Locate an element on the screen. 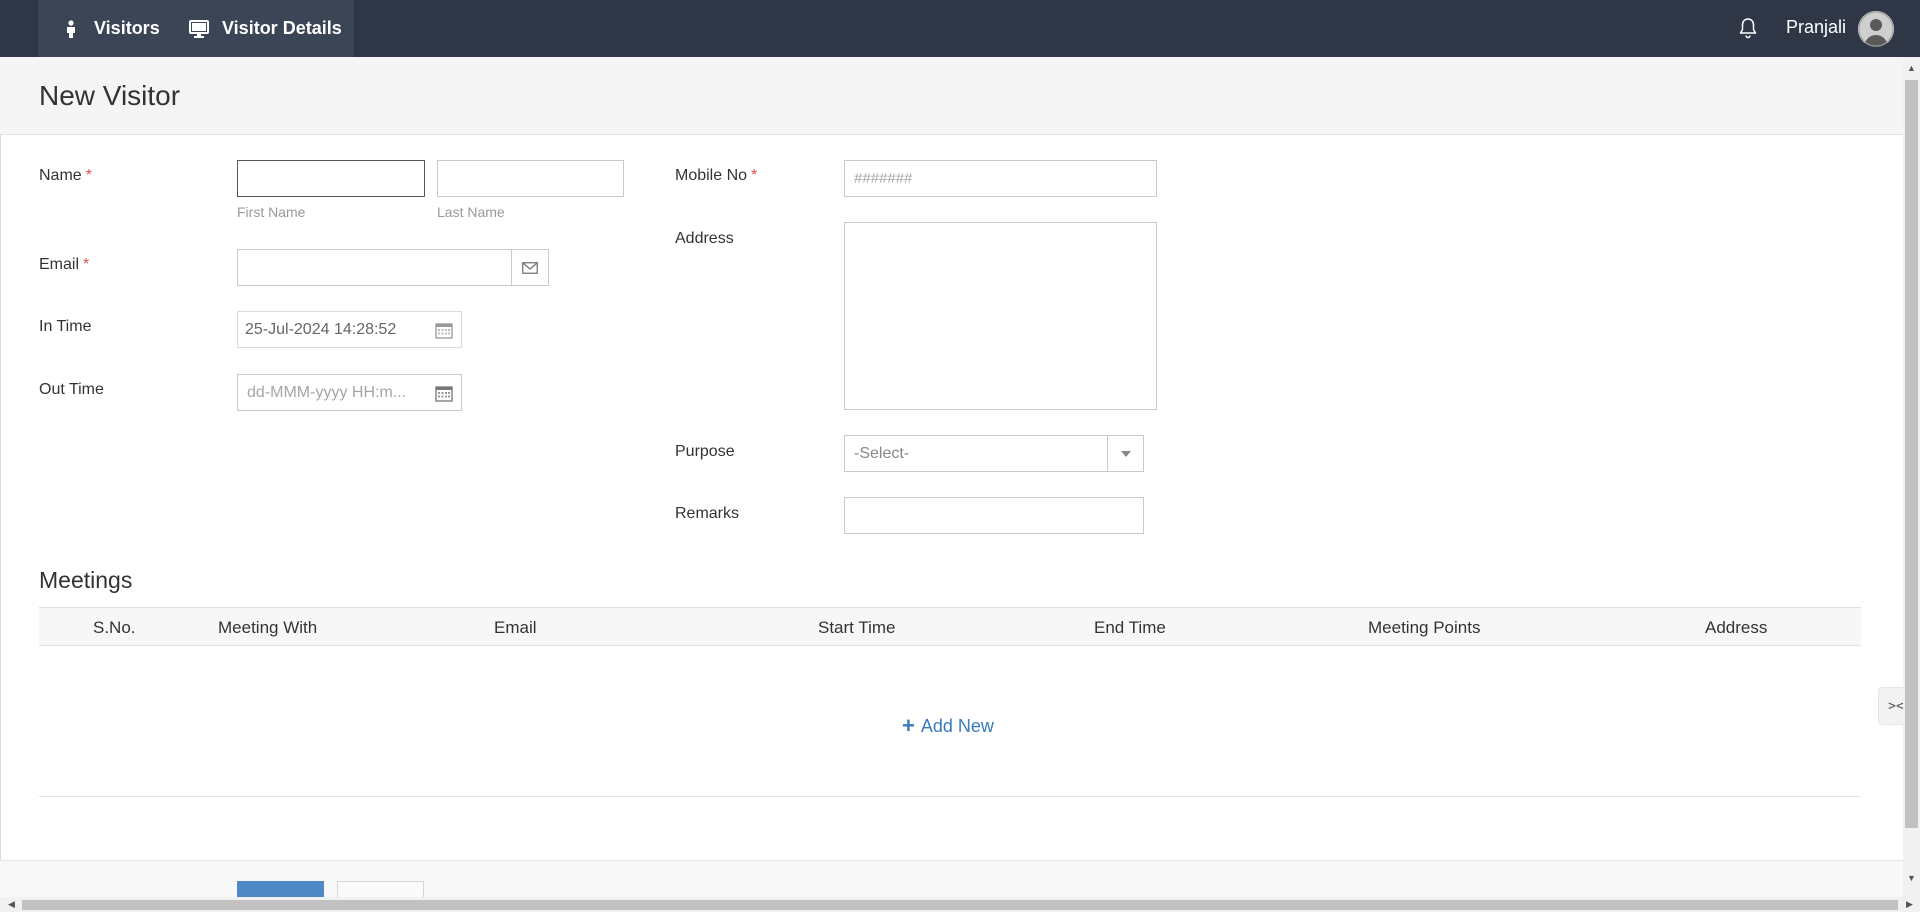  page-title: New Visitor is located at coordinates (110, 95).